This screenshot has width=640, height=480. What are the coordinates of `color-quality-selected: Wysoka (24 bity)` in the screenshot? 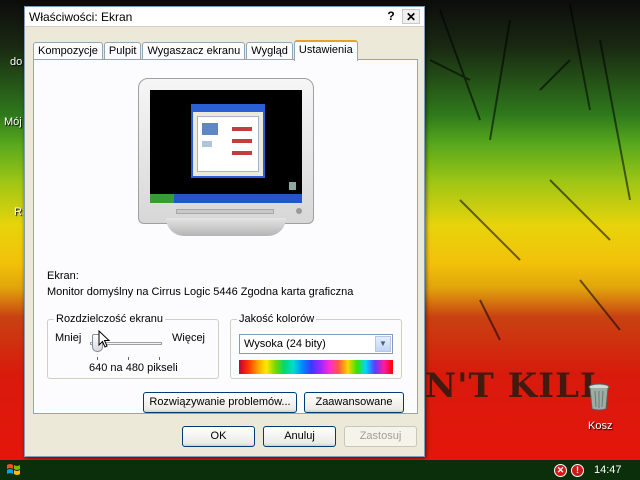 It's located at (285, 344).